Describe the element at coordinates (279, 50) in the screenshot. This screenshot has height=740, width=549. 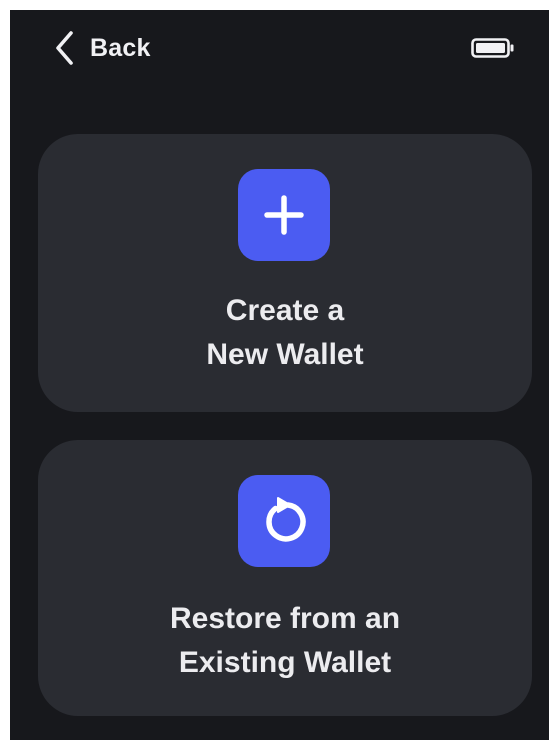
I see `top-bar: Back` at that location.